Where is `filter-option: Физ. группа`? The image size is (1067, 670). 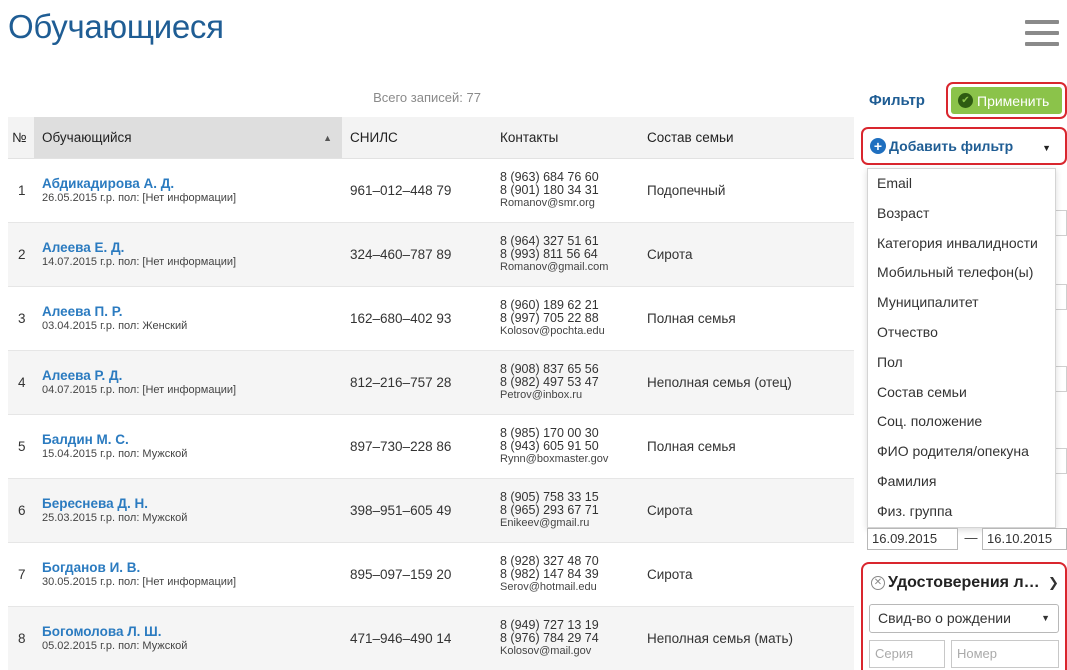 filter-option: Физ. группа is located at coordinates (961, 512).